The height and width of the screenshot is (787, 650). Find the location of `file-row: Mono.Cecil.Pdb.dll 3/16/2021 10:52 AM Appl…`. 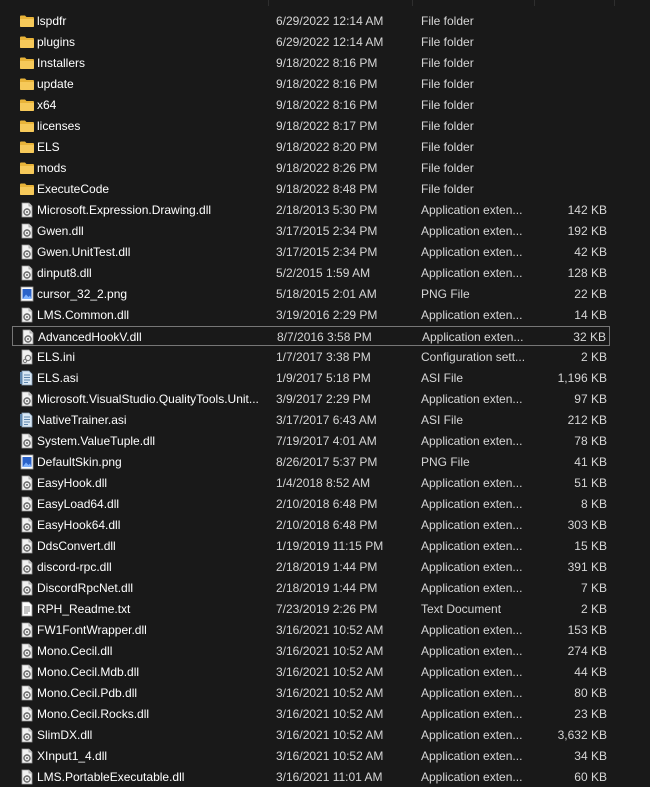

file-row: Mono.Cecil.Pdb.dll 3/16/2021 10:52 AM Appl… is located at coordinates (311, 693).